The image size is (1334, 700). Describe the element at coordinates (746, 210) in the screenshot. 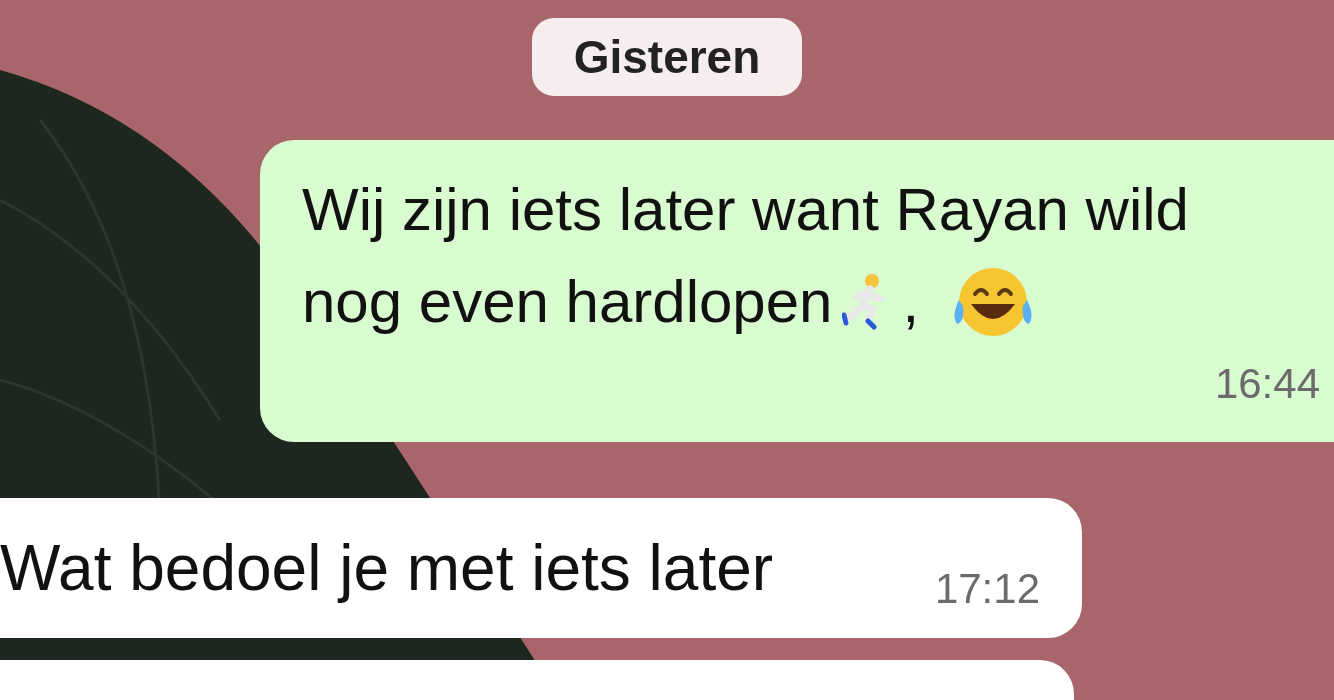

I see `message-text: Wij zijn iets later want Rayan wild` at that location.